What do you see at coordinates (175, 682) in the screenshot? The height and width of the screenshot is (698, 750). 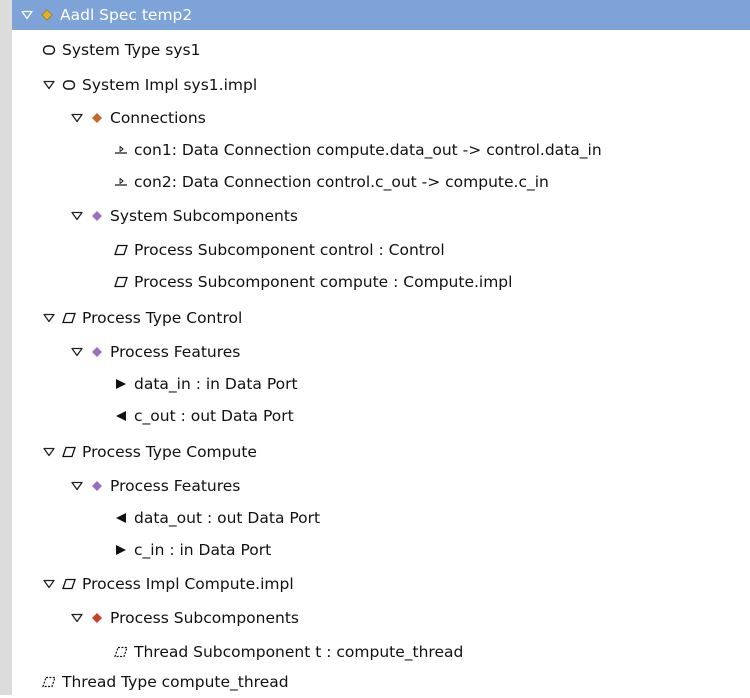 I see `tree-item-label: Thread Type compute_thread` at bounding box center [175, 682].